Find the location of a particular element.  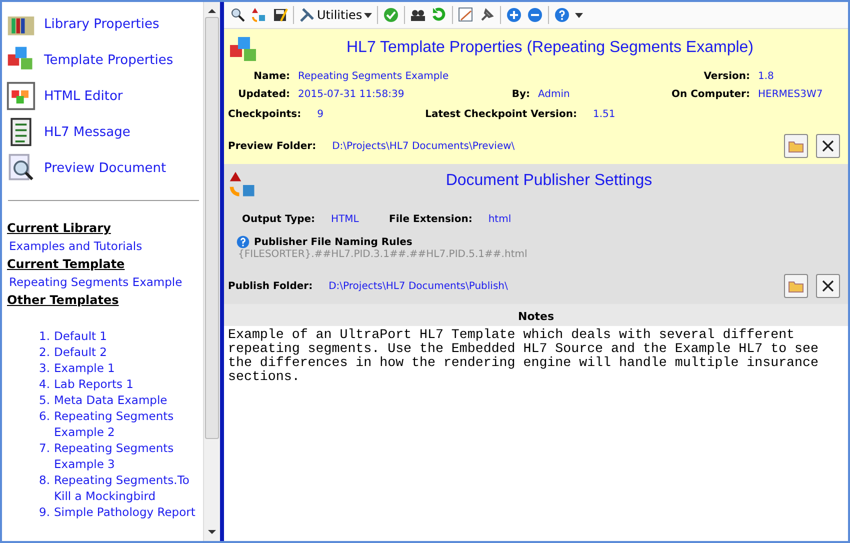

field-label: Publisher File Naming Rules is located at coordinates (334, 242).